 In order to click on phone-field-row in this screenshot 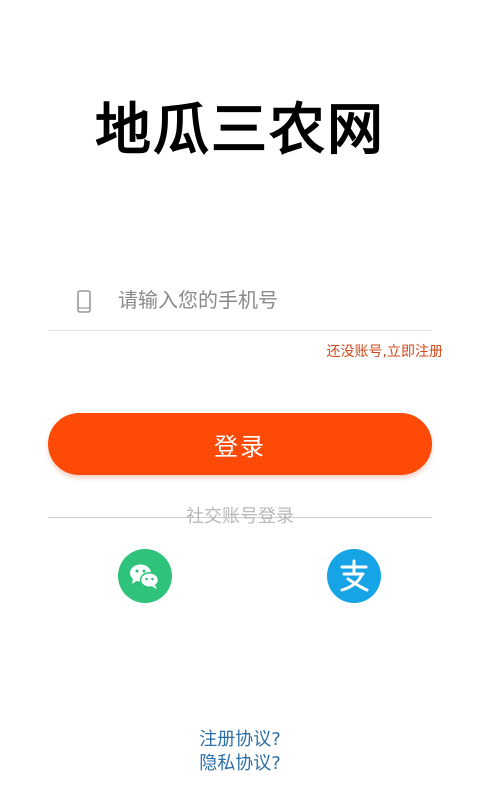, I will do `click(240, 300)`.